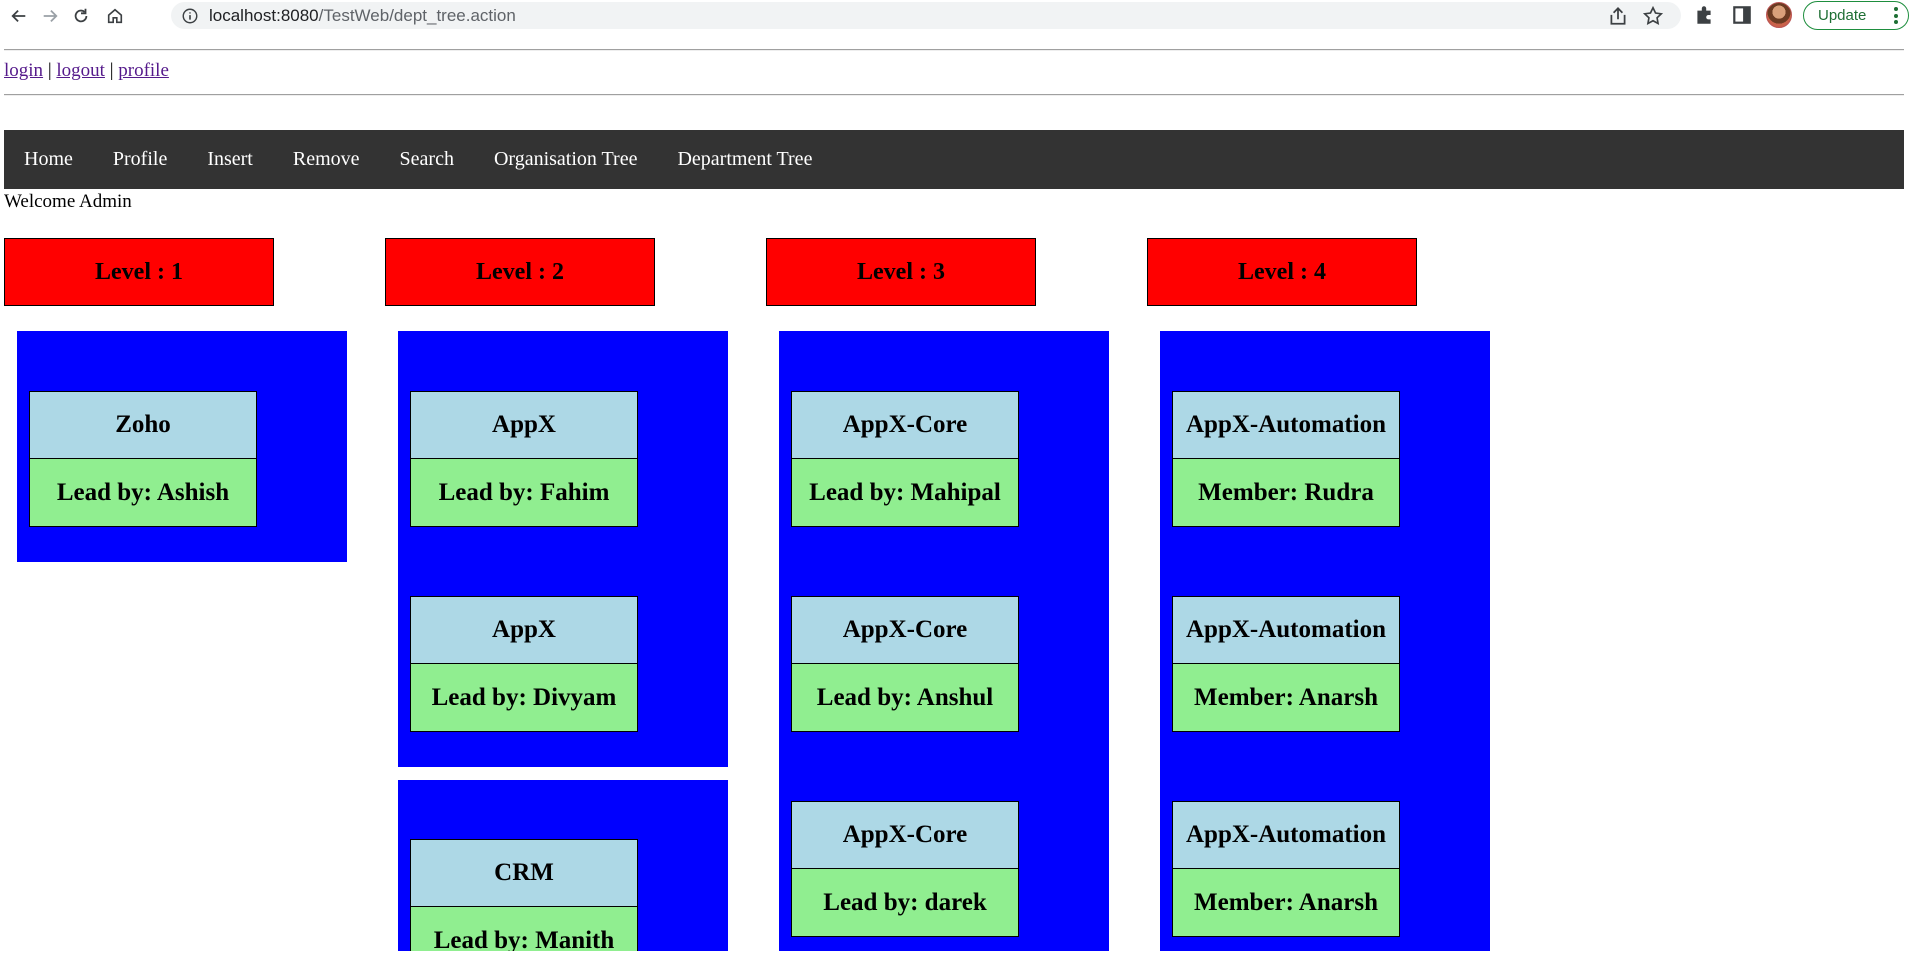 The height and width of the screenshot is (977, 1914). I want to click on url-path: /TestWeb/dept_tree.action, so click(417, 15).